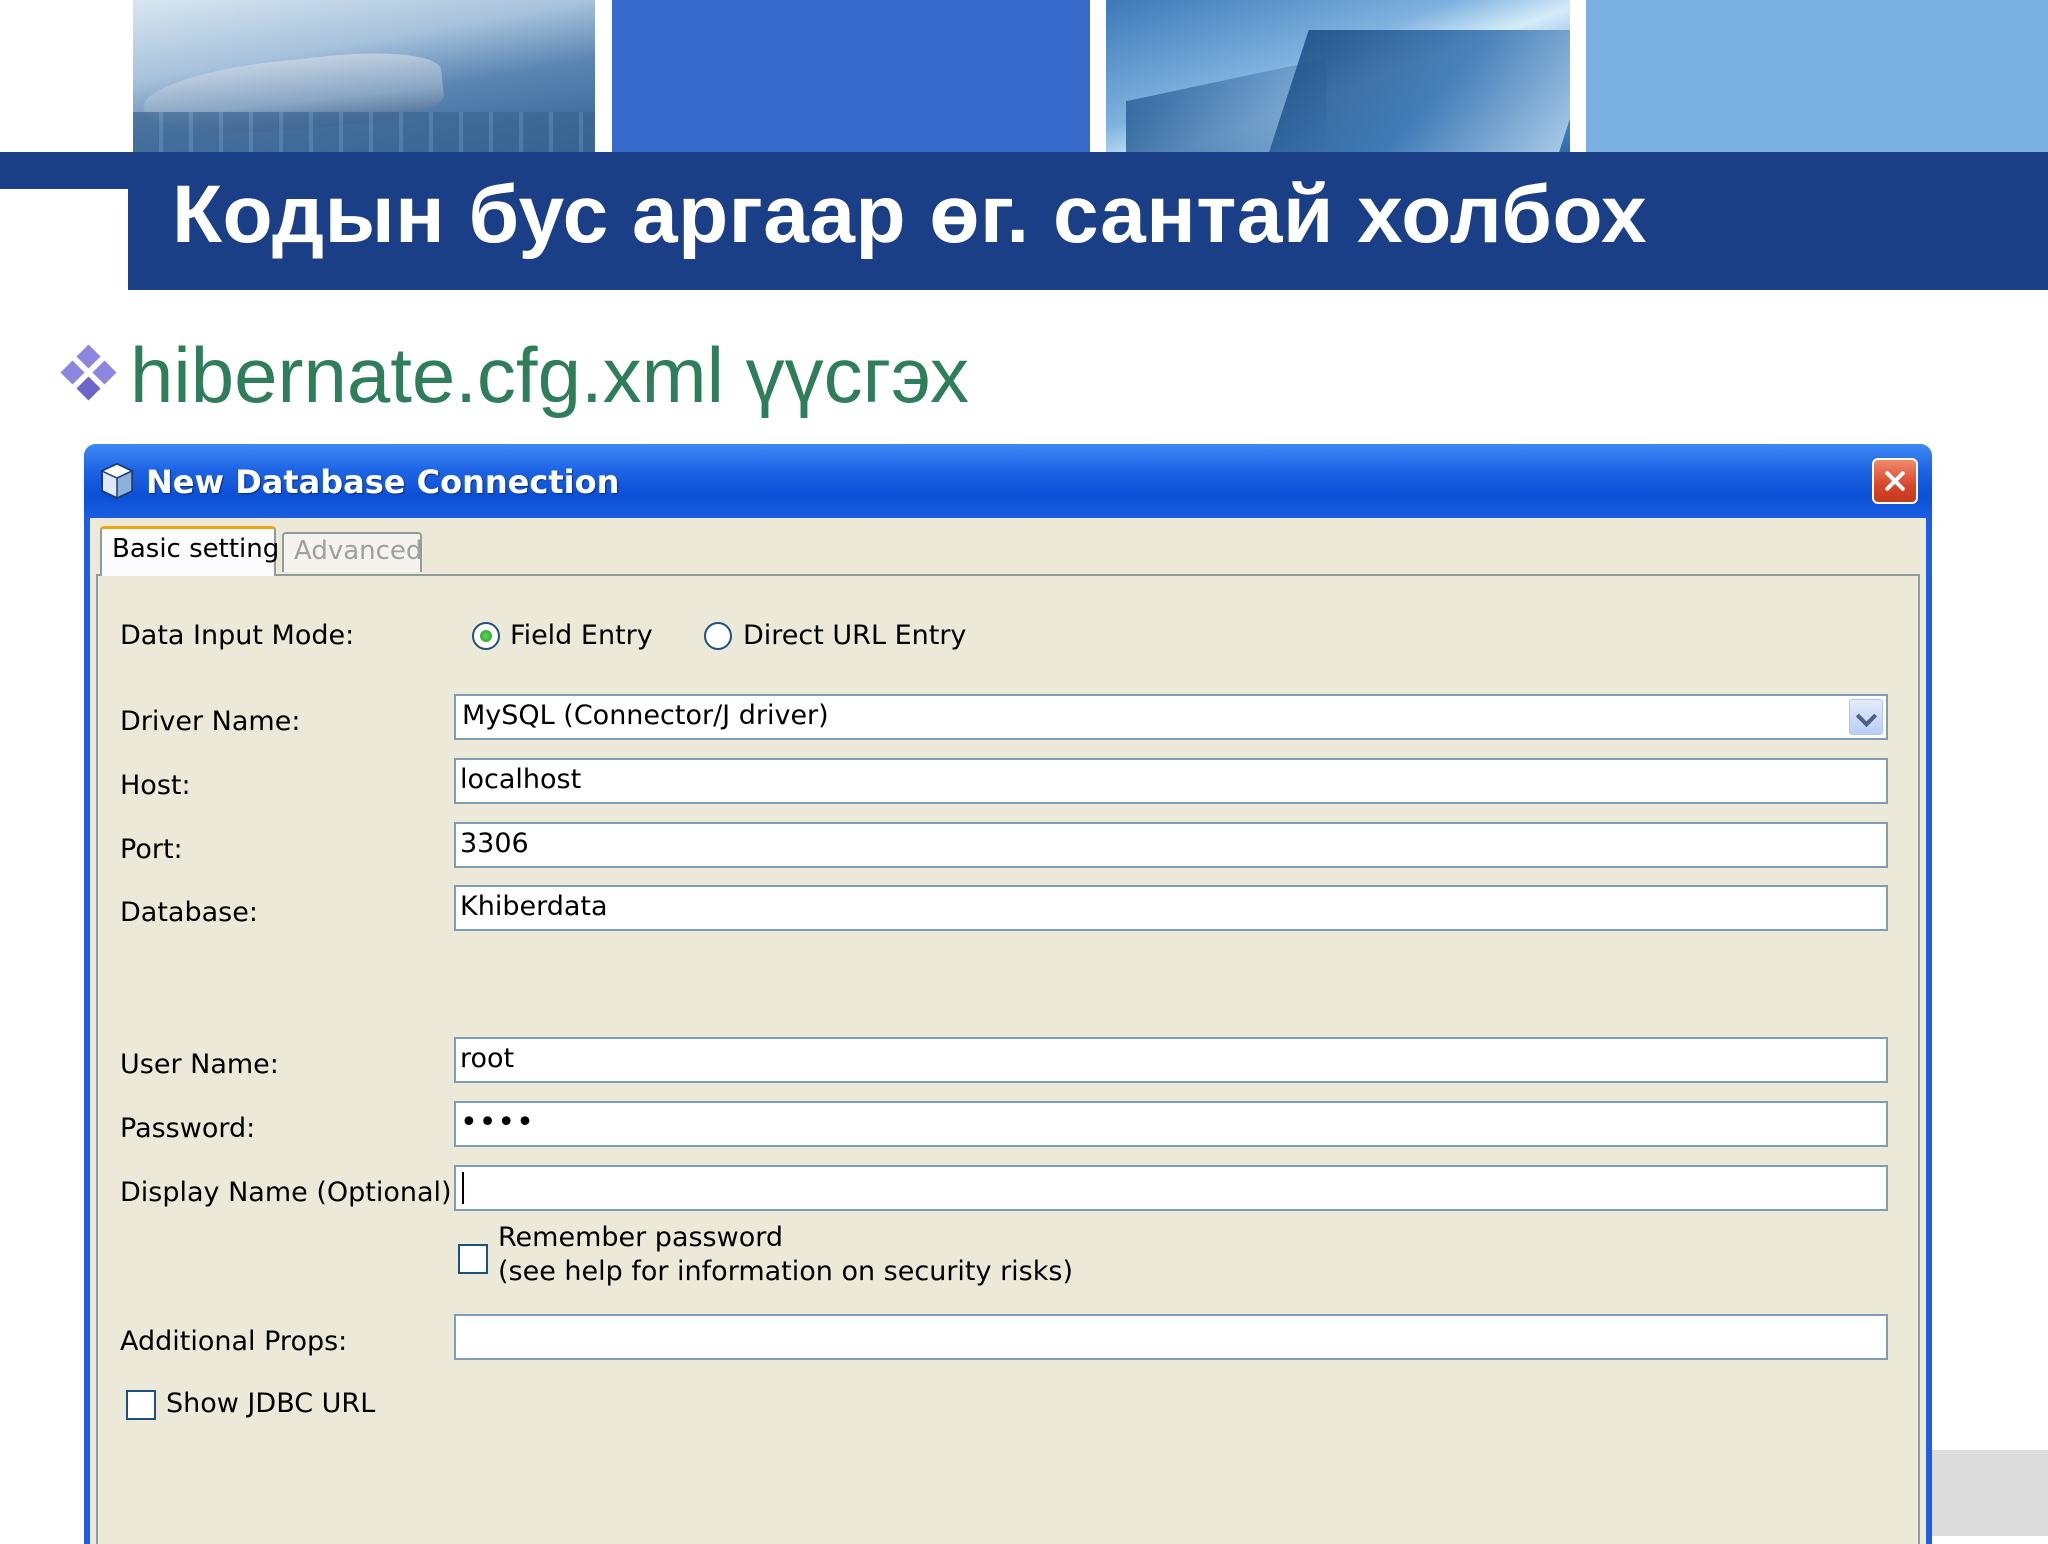 This screenshot has width=2048, height=1544. I want to click on data-input-mode-label: Data Input Mode:, so click(237, 635).